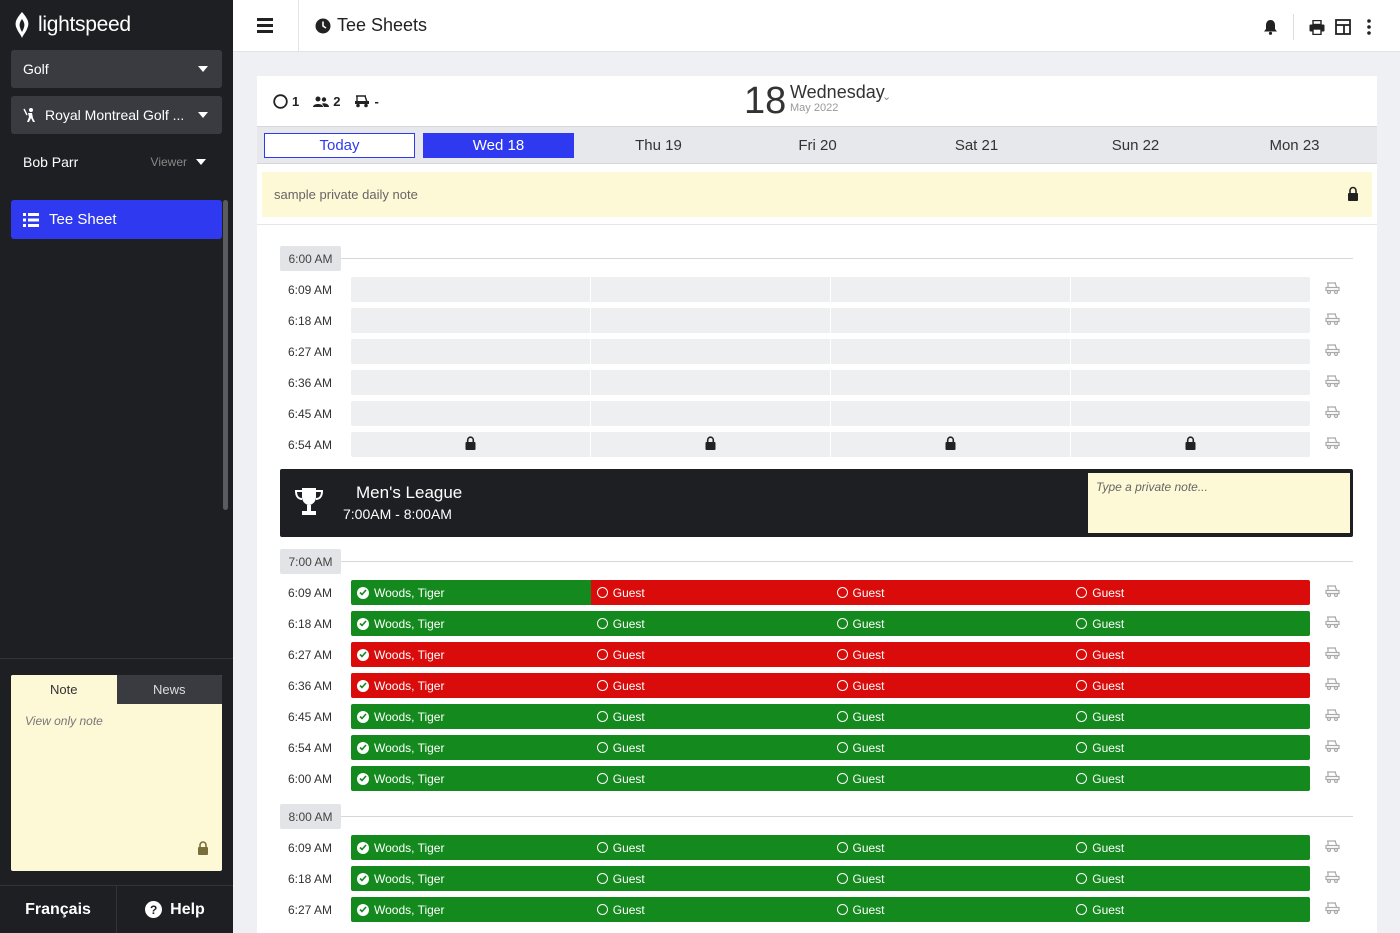 This screenshot has height=933, width=1400. Describe the element at coordinates (498, 145) in the screenshot. I see `day-tab: Wed 18` at that location.